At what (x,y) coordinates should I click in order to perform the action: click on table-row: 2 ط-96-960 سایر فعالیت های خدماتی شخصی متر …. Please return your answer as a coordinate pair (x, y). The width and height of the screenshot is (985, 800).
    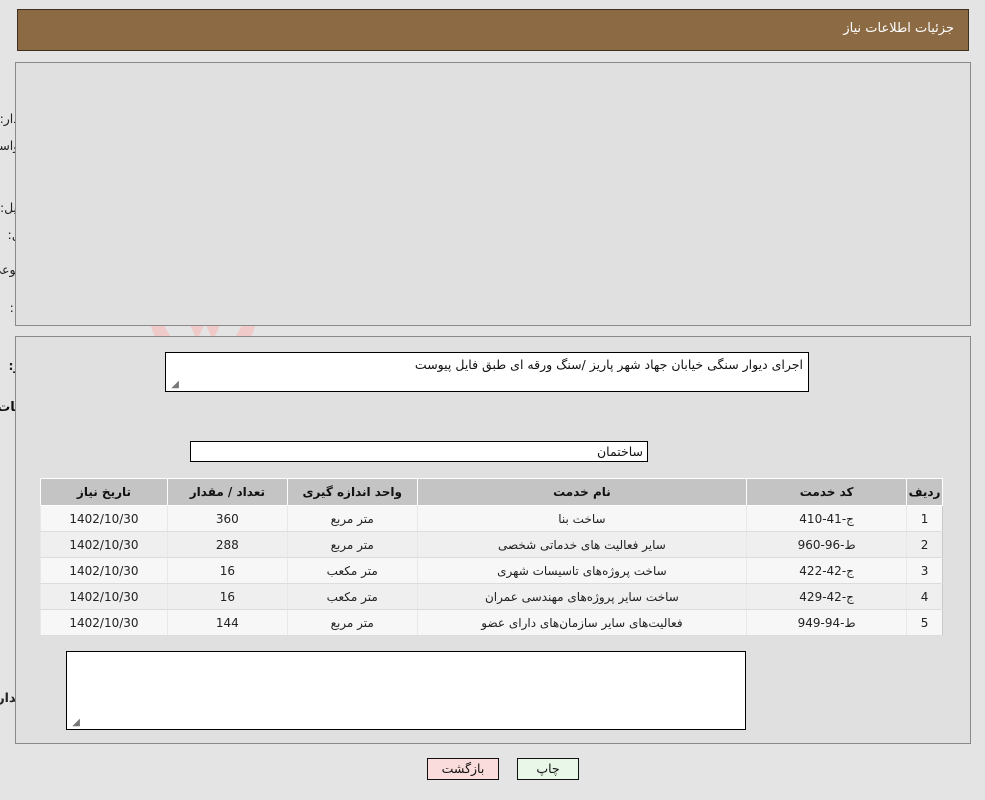
    Looking at the image, I should click on (492, 544).